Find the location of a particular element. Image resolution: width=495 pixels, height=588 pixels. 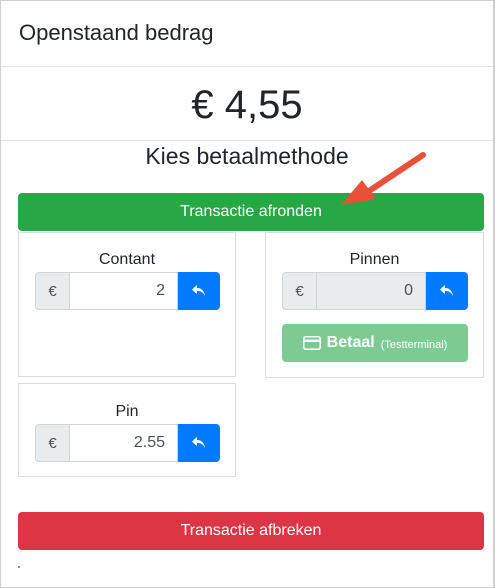

pin-input-group: € is located at coordinates (127, 443).